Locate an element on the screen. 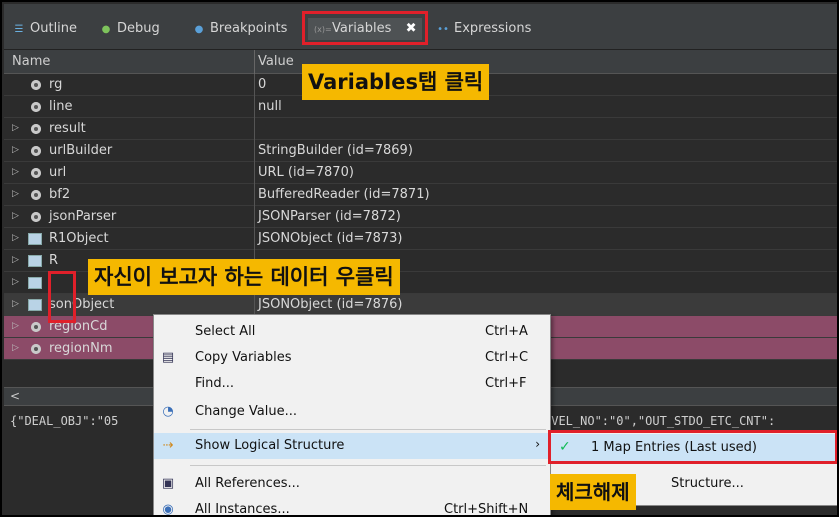 The image size is (839, 517). variables-tab-highlight is located at coordinates (365, 28).